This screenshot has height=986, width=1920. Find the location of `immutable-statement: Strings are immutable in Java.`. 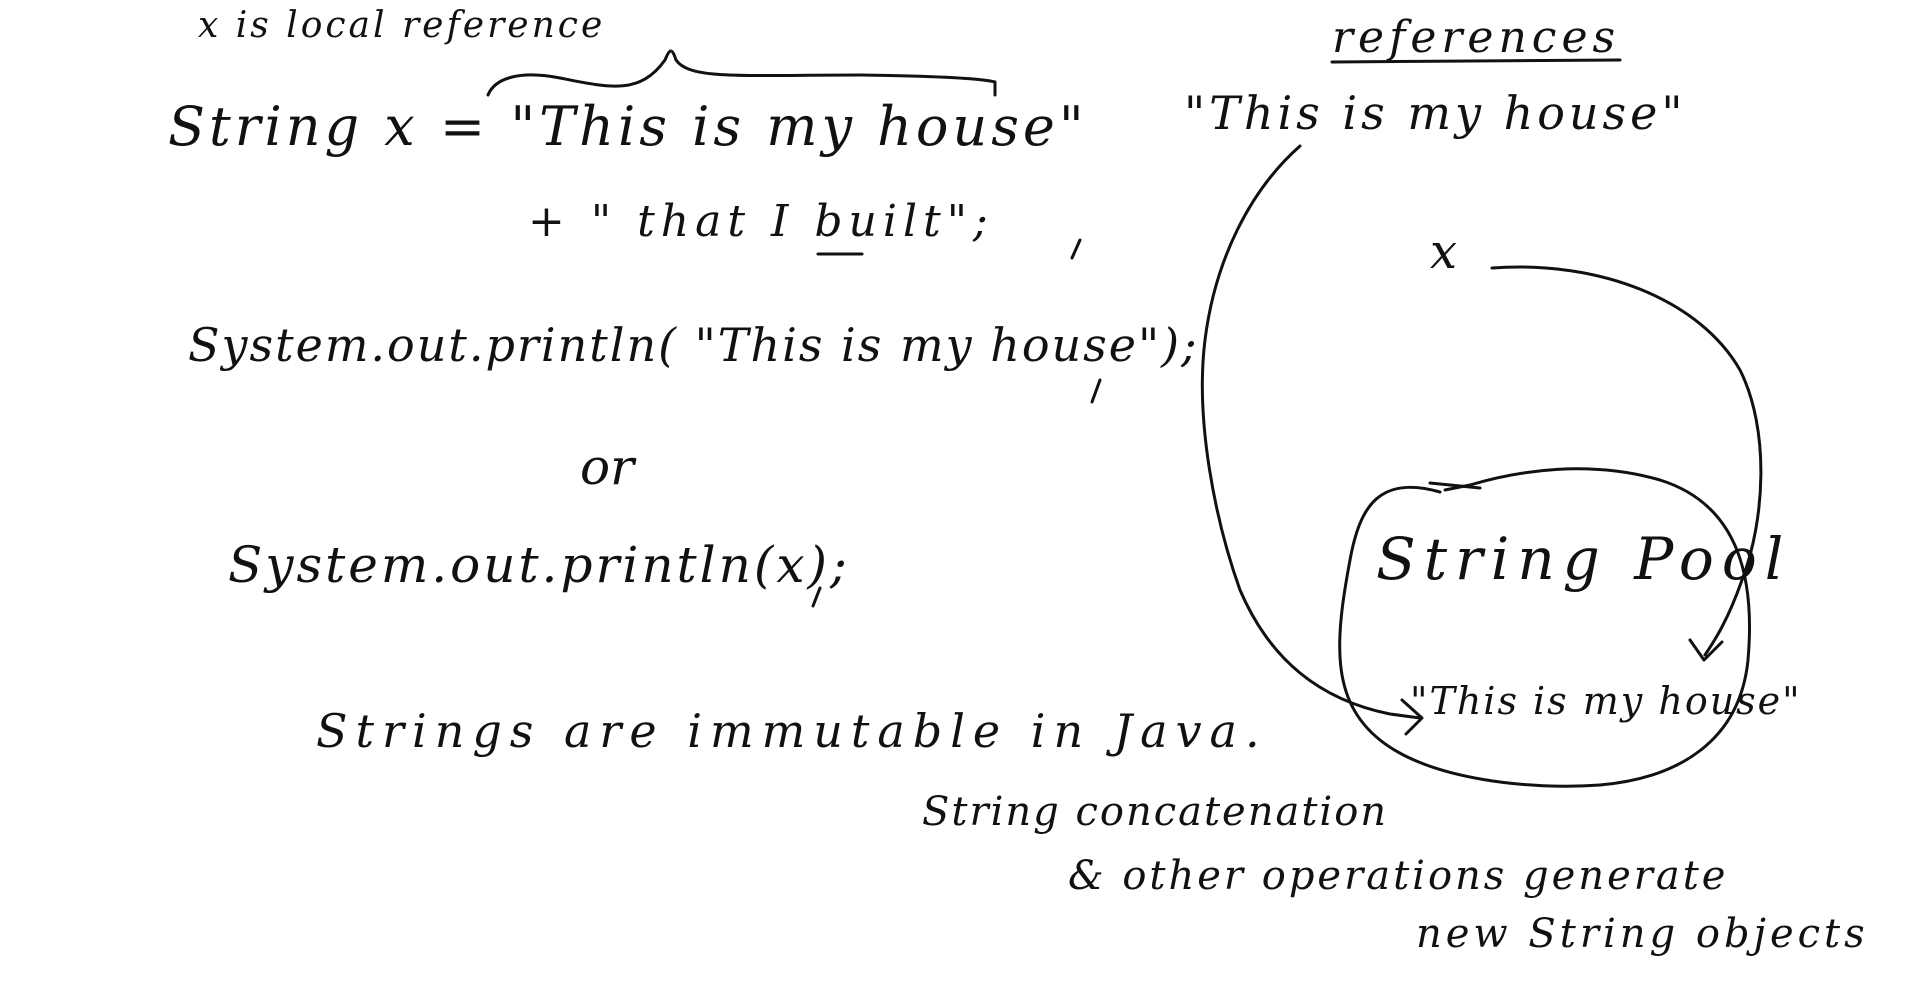

immutable-statement: Strings are immutable in Java. is located at coordinates (792, 731).